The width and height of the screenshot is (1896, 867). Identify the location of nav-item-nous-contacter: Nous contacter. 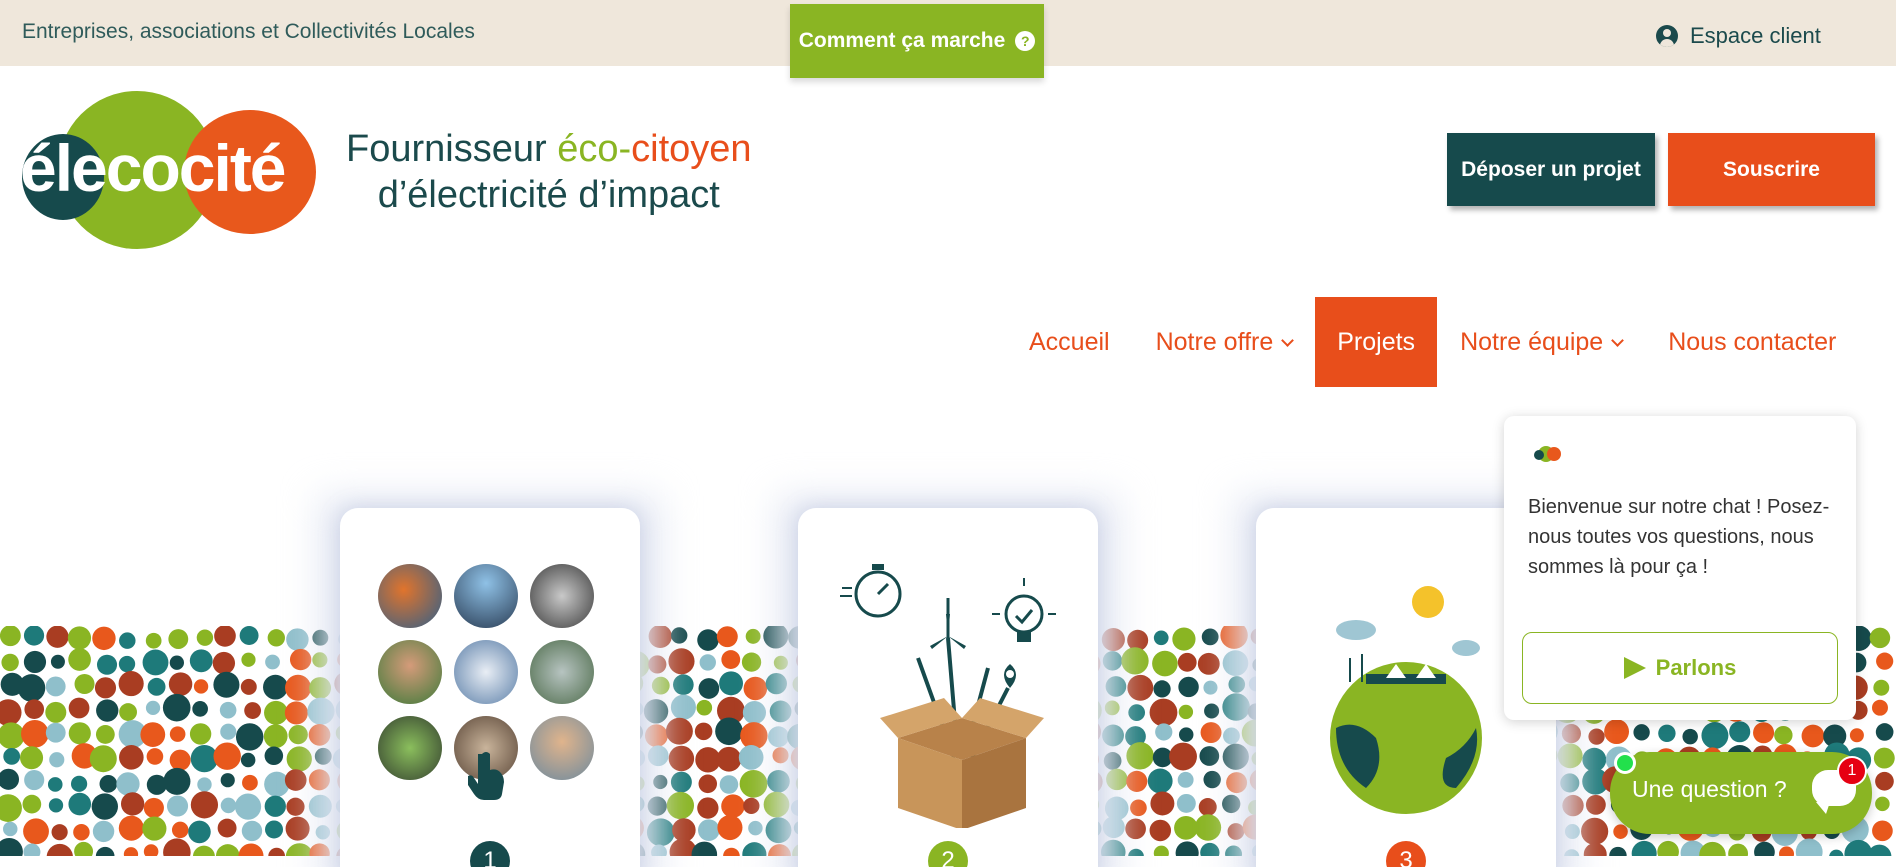
(1752, 342).